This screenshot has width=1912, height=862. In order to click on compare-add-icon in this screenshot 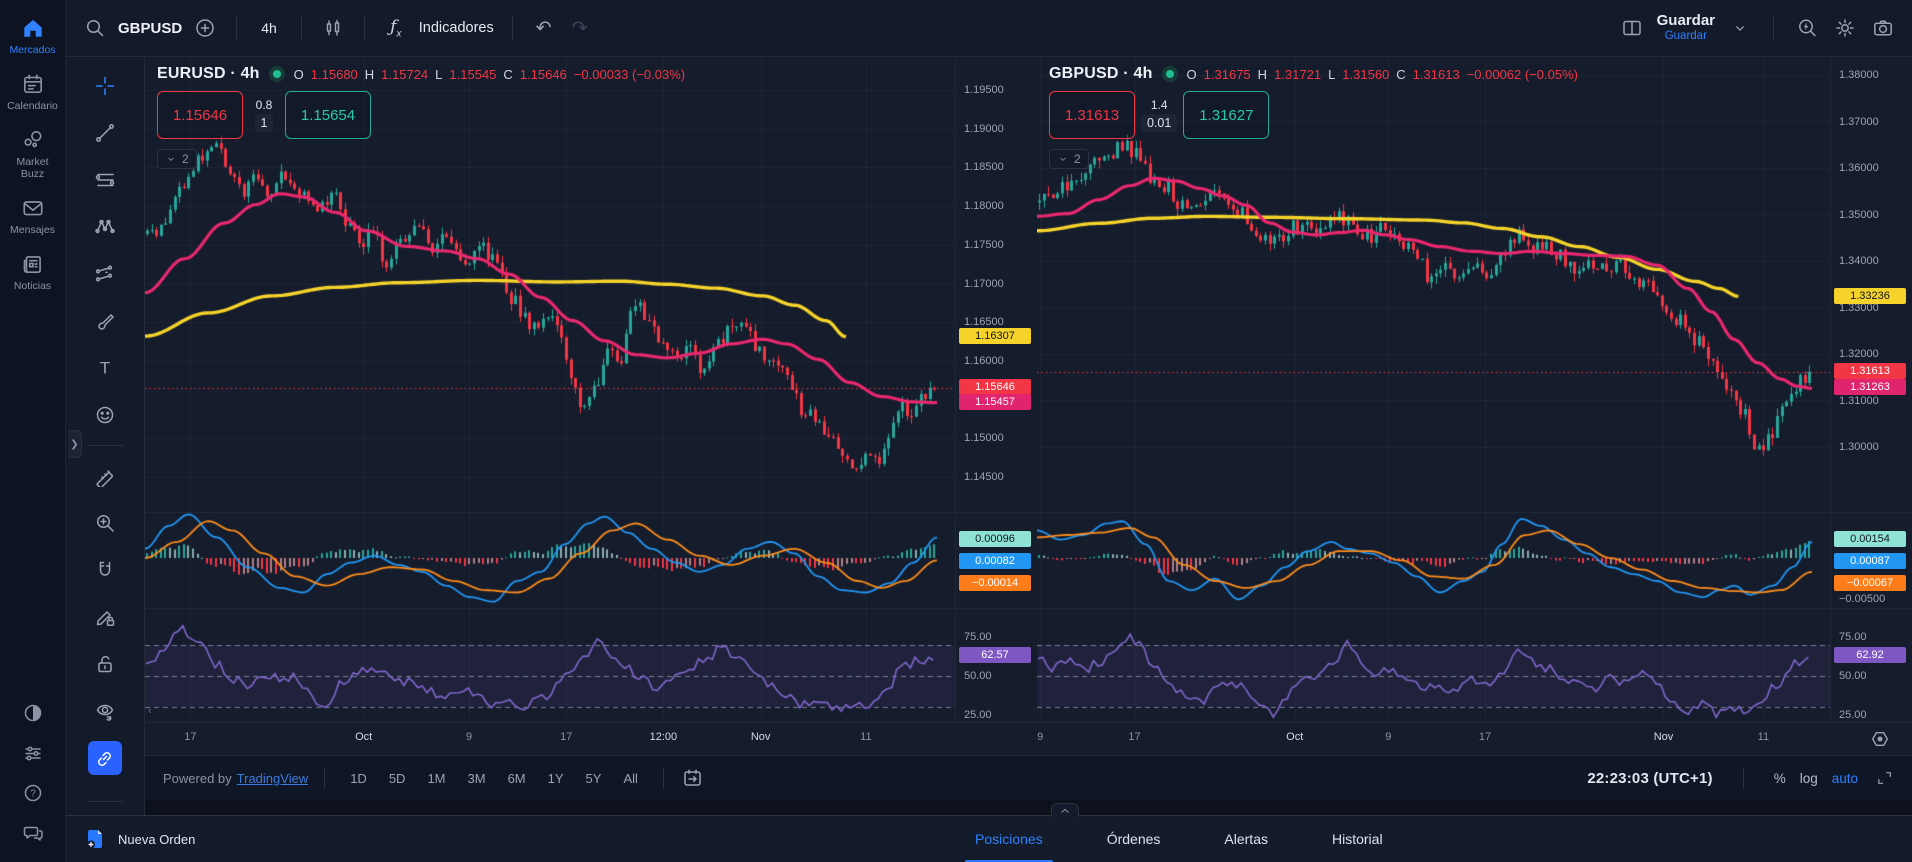, I will do `click(205, 28)`.